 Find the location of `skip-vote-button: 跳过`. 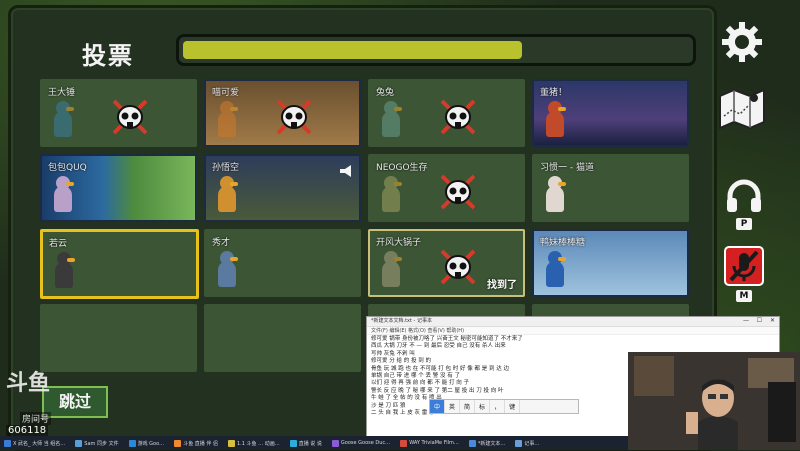

skip-vote-button: 跳过 is located at coordinates (75, 402).